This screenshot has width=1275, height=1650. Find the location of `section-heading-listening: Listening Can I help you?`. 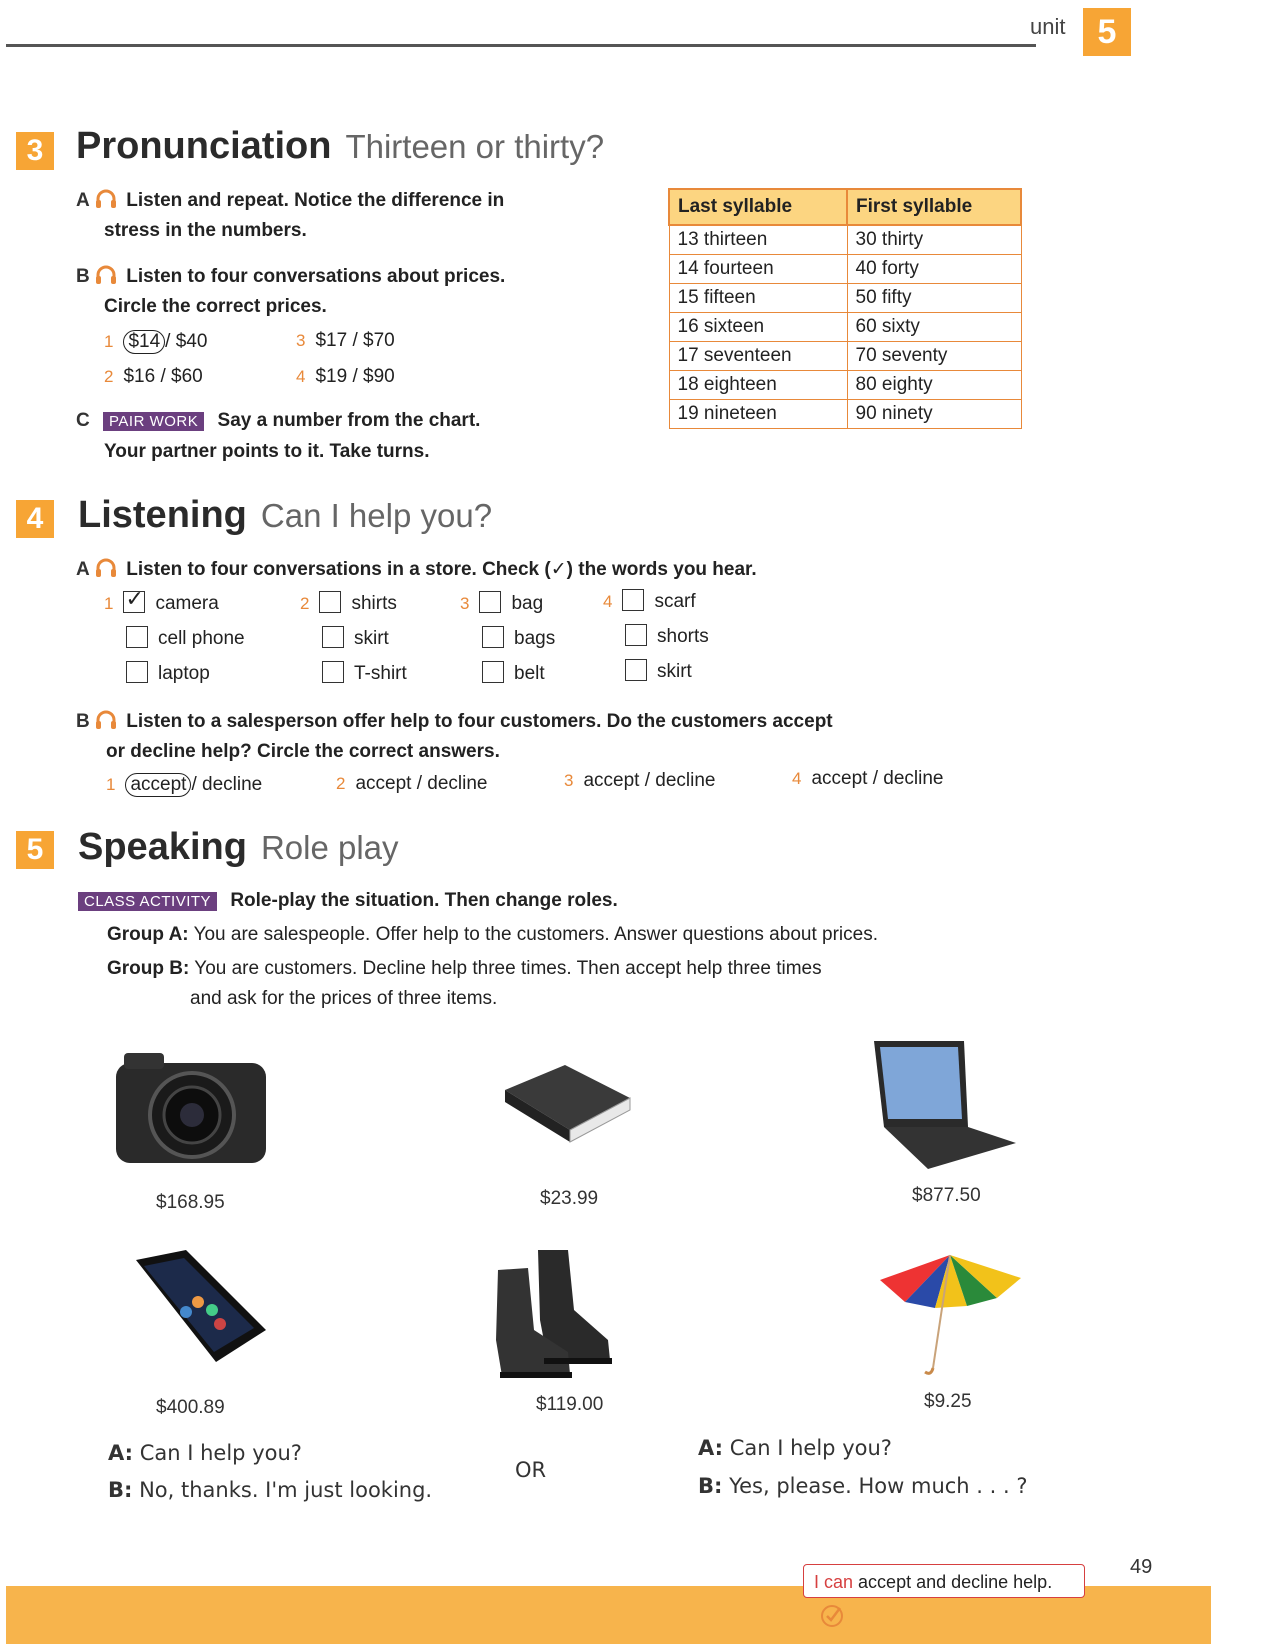

section-heading-listening: Listening Can I help you? is located at coordinates (285, 515).